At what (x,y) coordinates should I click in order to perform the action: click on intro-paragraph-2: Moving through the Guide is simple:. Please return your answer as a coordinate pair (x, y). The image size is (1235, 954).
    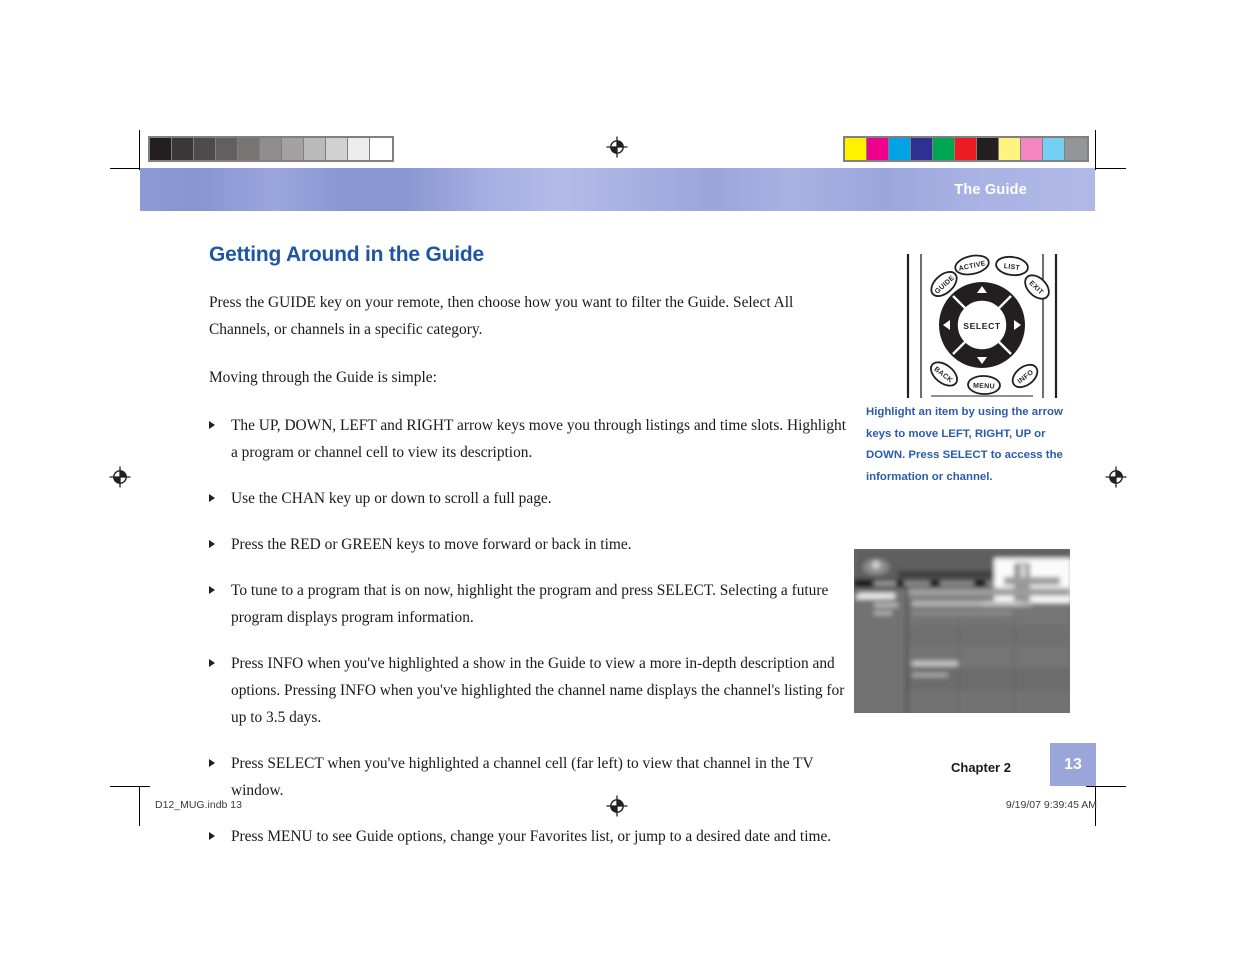
    Looking at the image, I should click on (323, 377).